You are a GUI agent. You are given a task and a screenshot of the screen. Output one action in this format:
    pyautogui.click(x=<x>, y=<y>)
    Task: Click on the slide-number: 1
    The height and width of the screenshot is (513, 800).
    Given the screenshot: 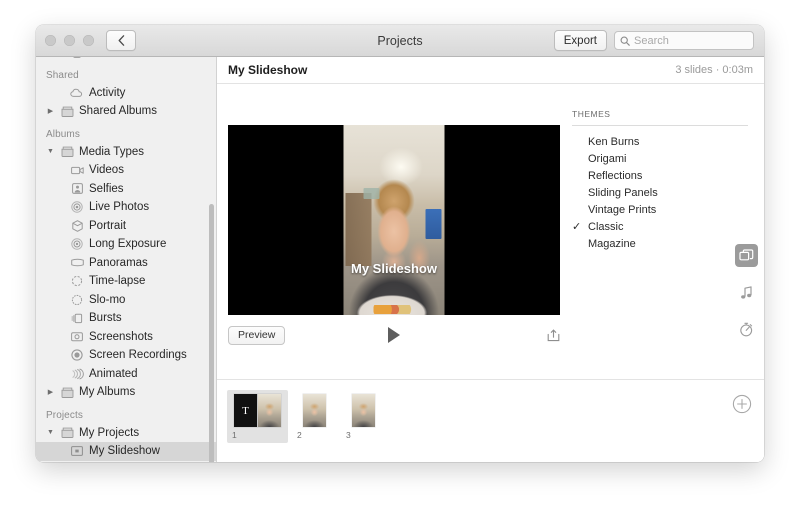 What is the action you would take?
    pyautogui.click(x=234, y=435)
    